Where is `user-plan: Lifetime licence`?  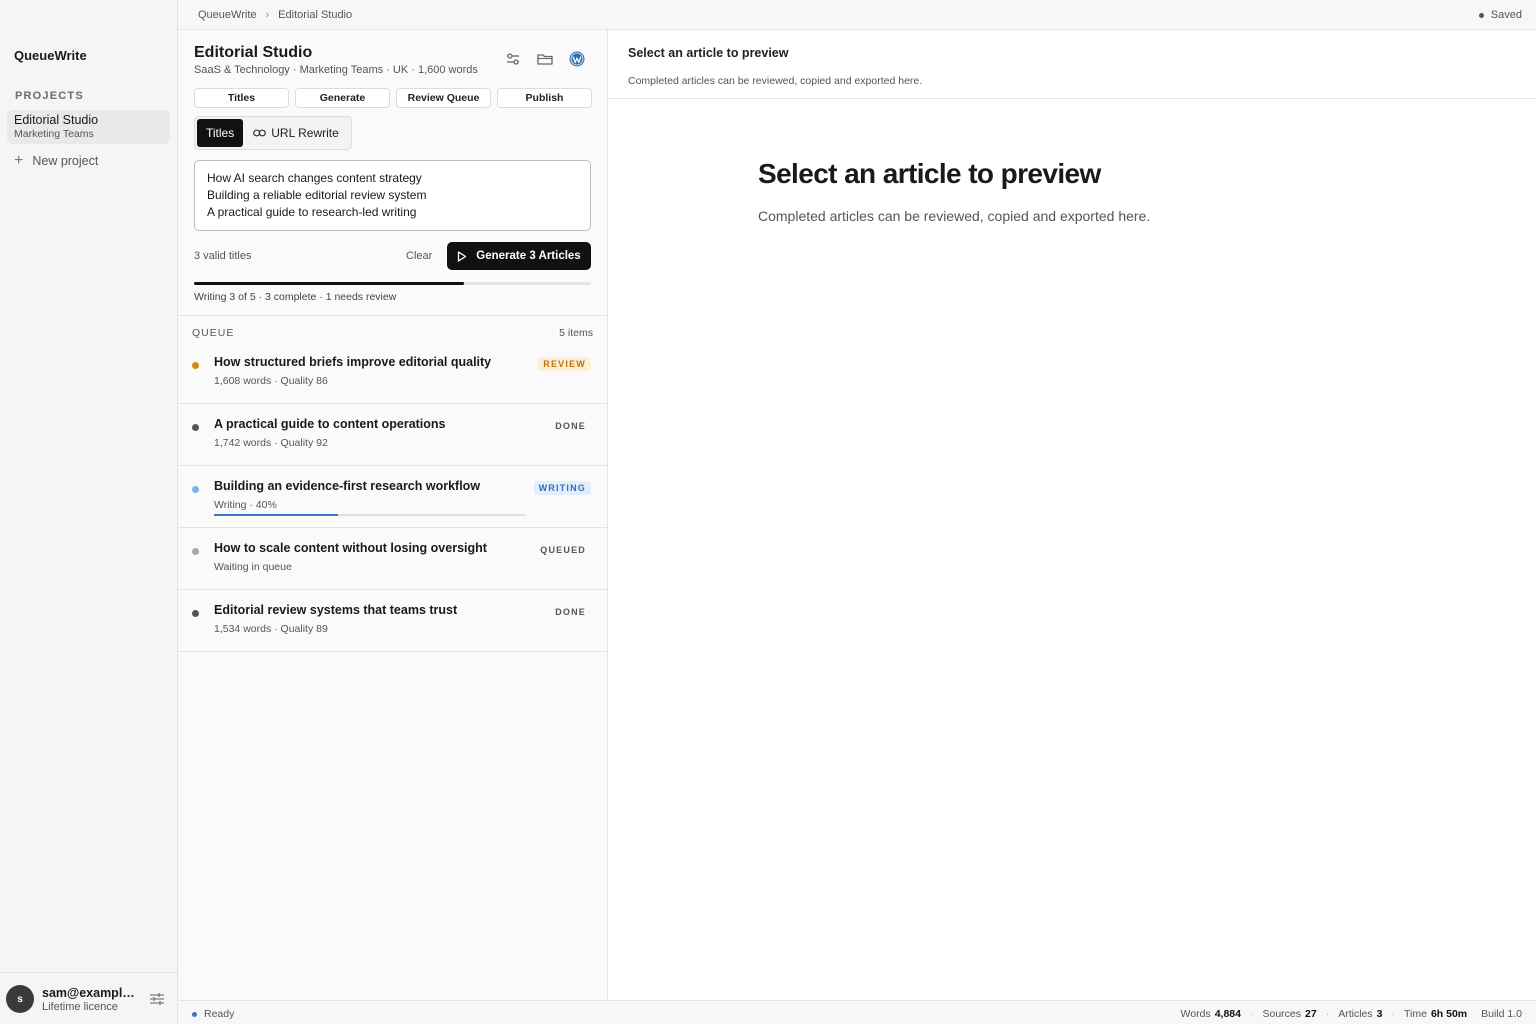 user-plan: Lifetime licence is located at coordinates (80, 1007).